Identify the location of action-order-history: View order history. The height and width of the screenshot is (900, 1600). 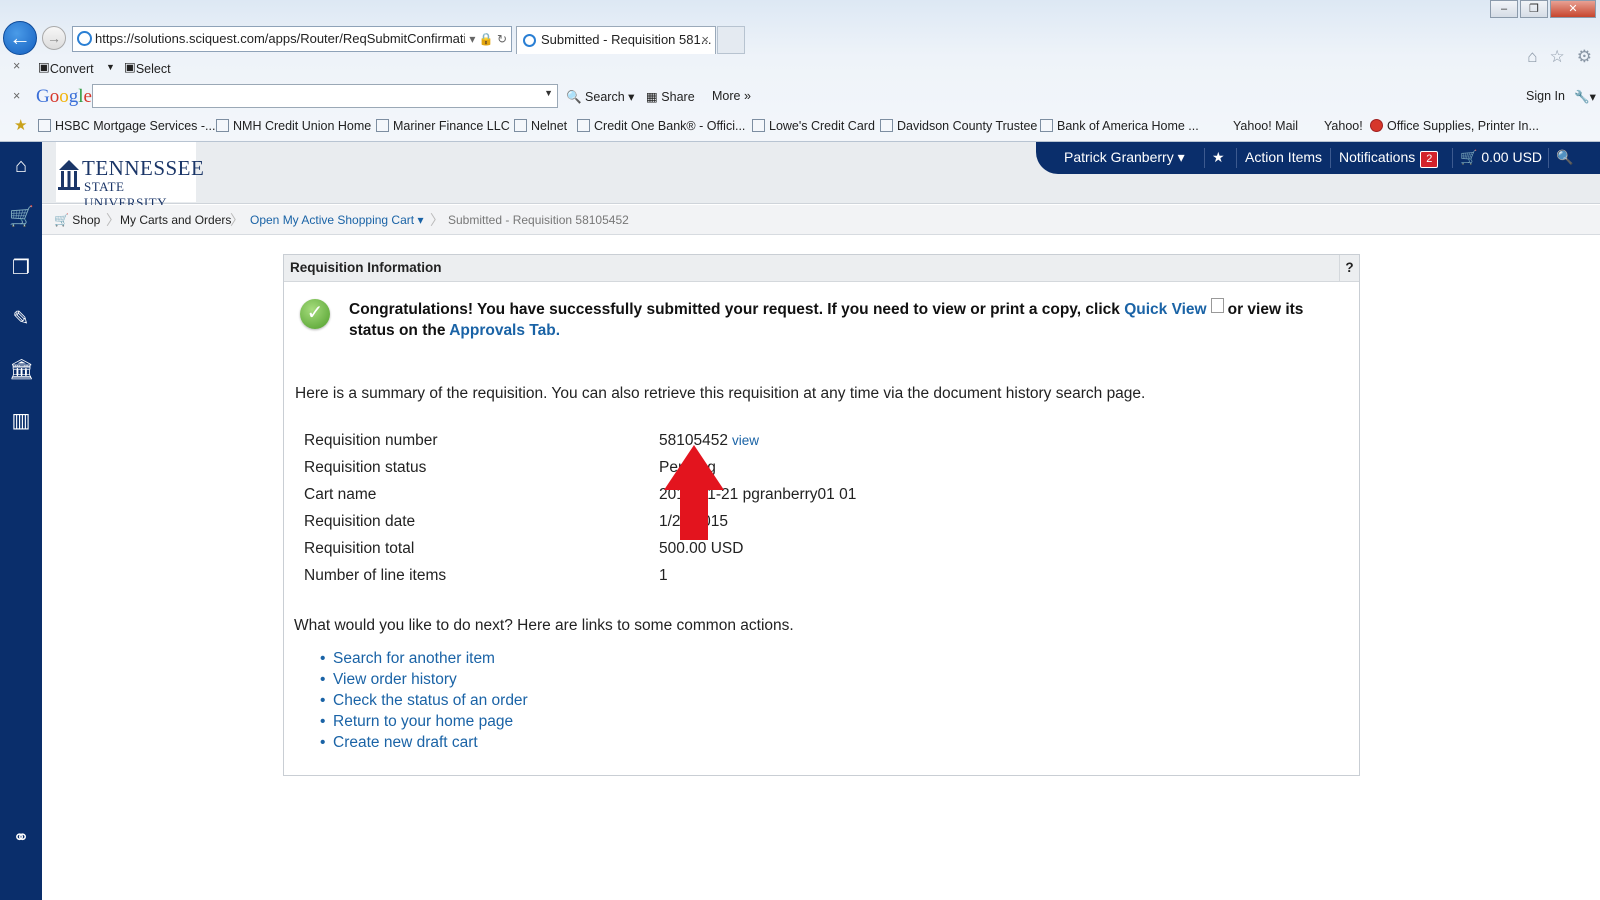
(424, 681).